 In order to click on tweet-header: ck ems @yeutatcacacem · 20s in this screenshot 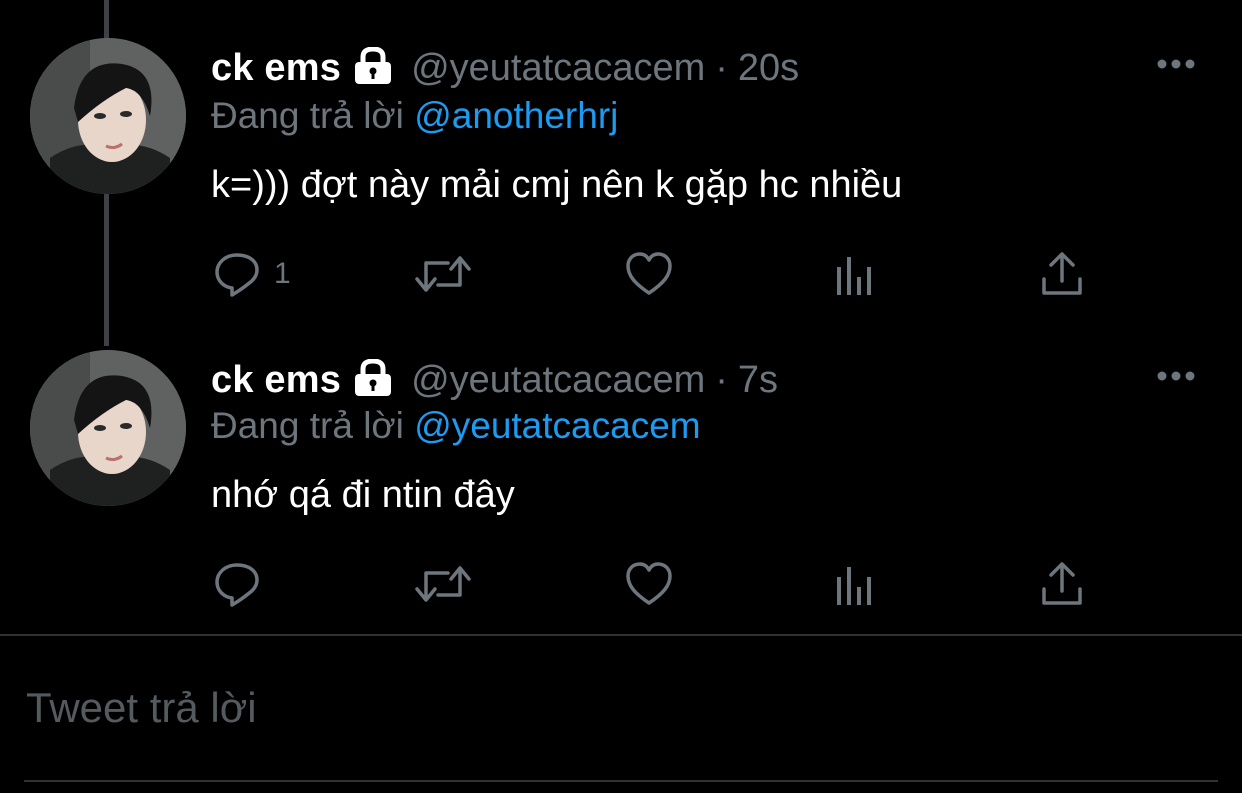, I will do `click(505, 68)`.